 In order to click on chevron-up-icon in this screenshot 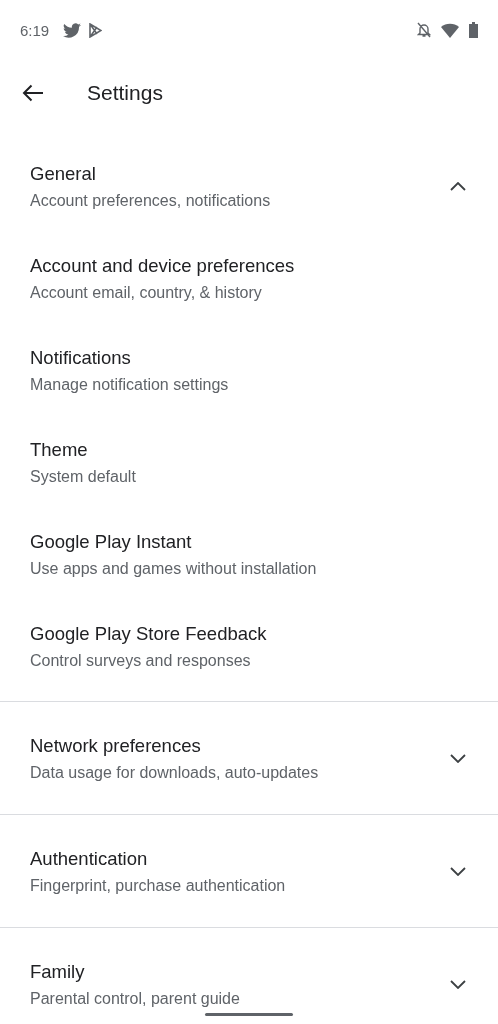, I will do `click(458, 186)`.